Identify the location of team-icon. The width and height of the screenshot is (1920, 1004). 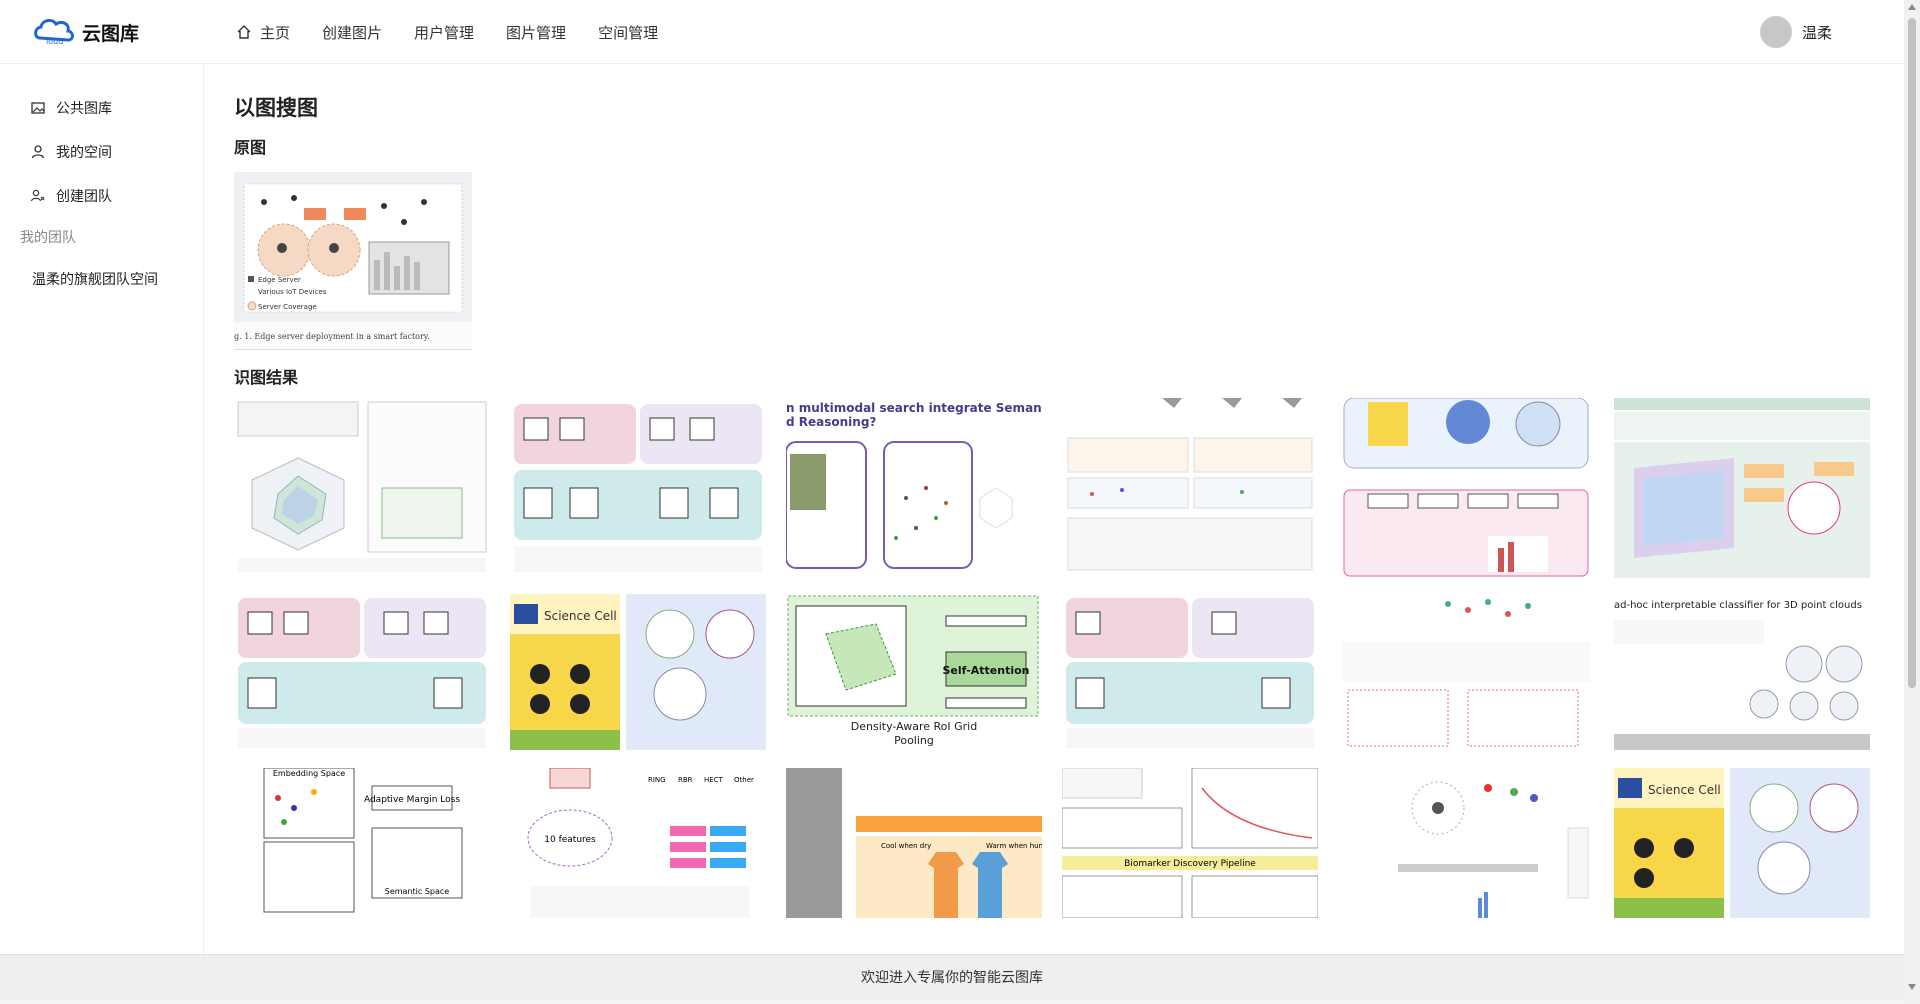
(37, 195).